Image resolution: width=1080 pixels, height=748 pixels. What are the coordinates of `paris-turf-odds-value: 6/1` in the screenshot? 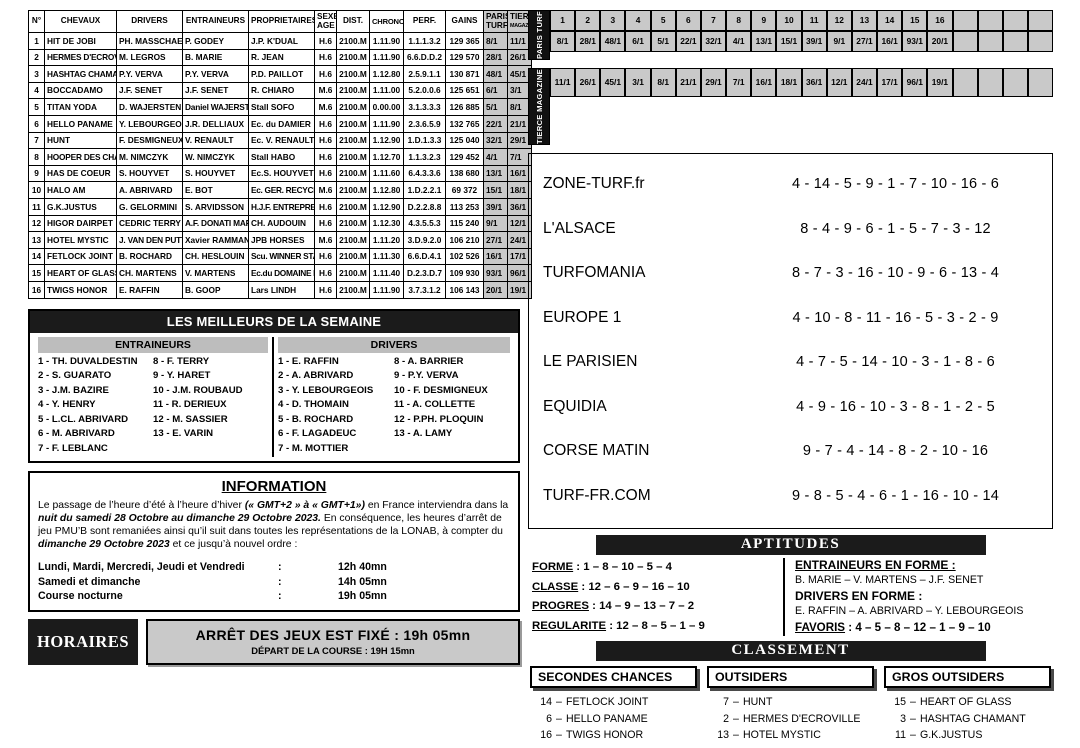 It's located at (638, 41).